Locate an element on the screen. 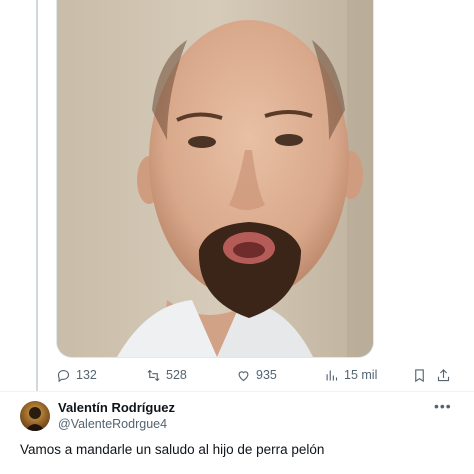 The width and height of the screenshot is (474, 474). share-icon is located at coordinates (443, 374).